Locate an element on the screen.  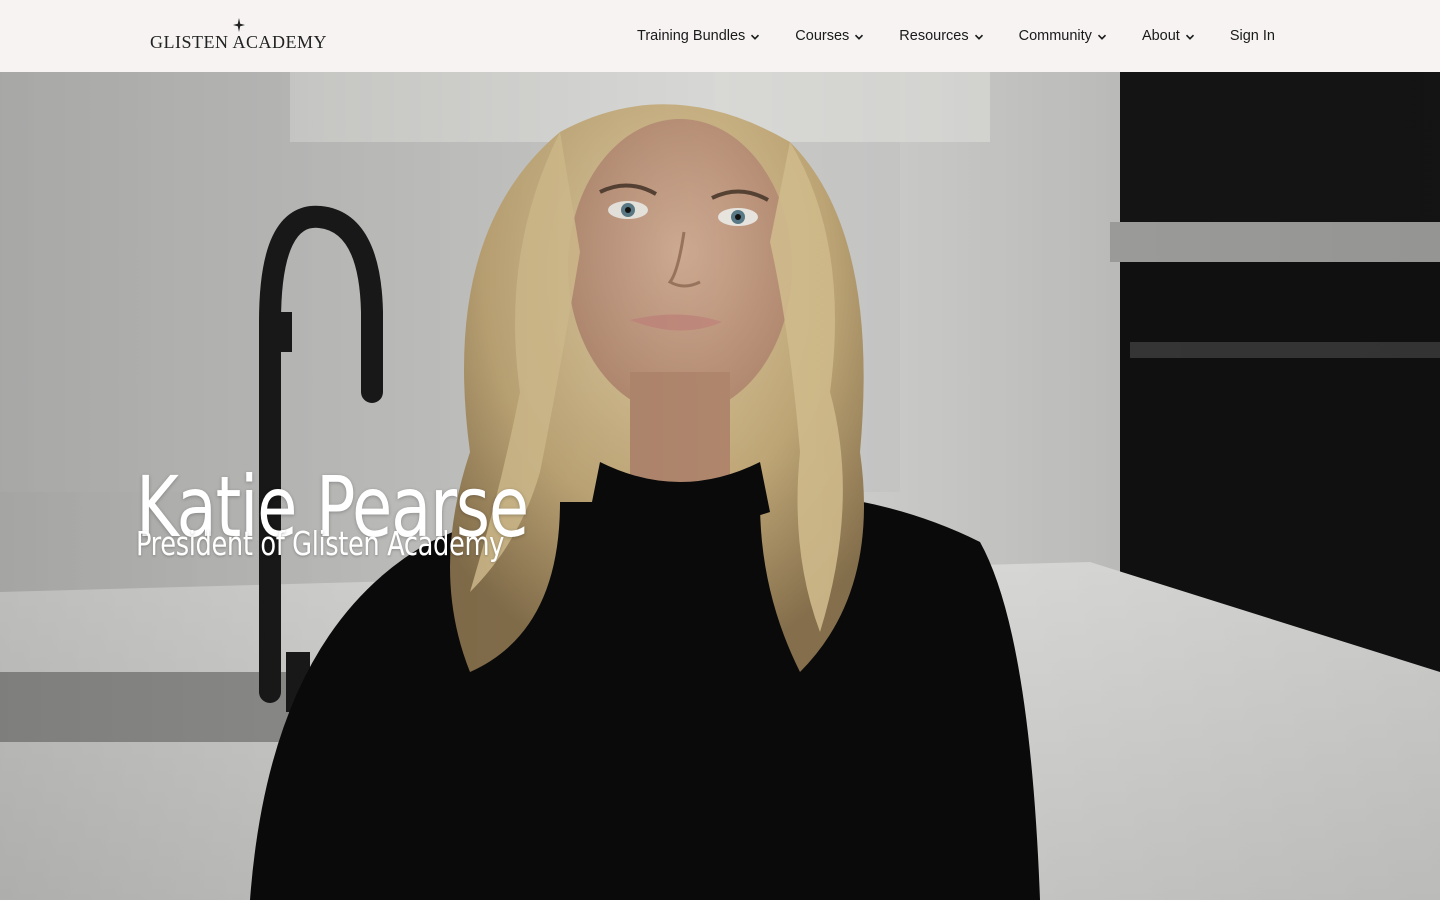
nav-resources: Resources is located at coordinates (941, 36).